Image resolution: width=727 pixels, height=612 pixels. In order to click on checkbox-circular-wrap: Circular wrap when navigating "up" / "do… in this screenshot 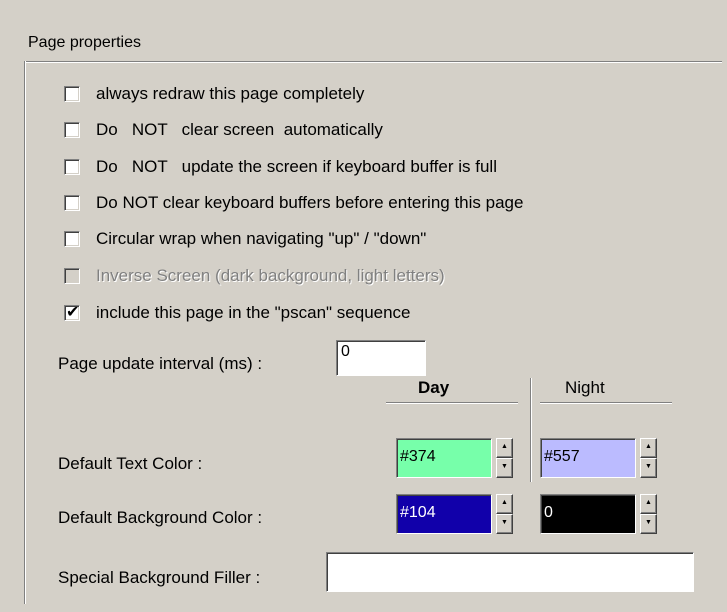, I will do `click(245, 239)`.